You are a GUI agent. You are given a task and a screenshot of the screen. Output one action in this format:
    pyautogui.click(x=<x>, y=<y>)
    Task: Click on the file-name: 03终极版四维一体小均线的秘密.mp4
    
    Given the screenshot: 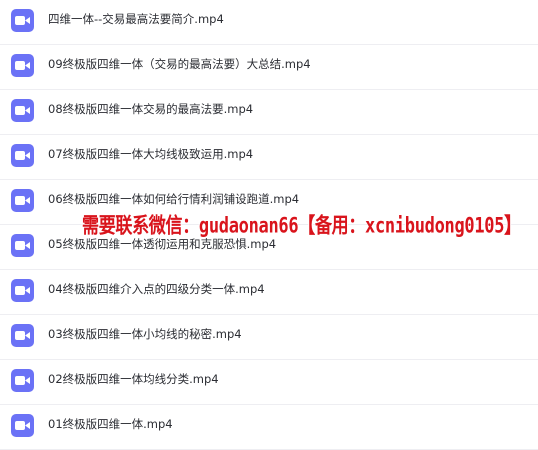 What is the action you would take?
    pyautogui.click(x=145, y=334)
    